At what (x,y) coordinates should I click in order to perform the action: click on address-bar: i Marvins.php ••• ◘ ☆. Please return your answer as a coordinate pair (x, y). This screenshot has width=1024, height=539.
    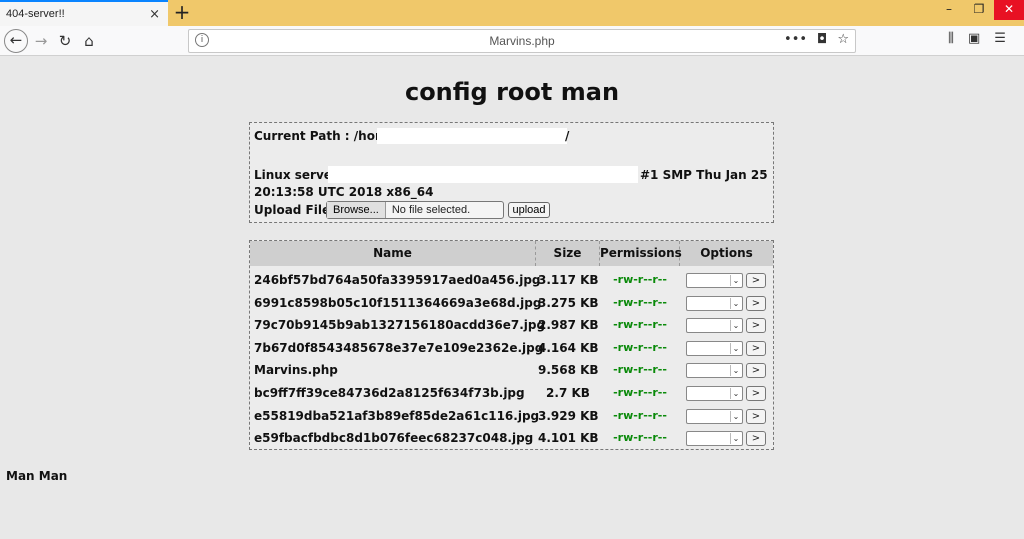
    Looking at the image, I should click on (522, 41).